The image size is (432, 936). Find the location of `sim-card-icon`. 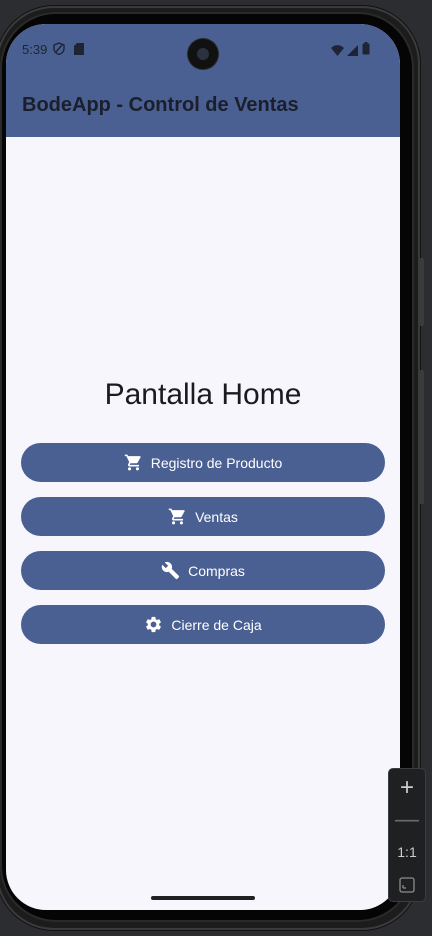

sim-card-icon is located at coordinates (79, 51).